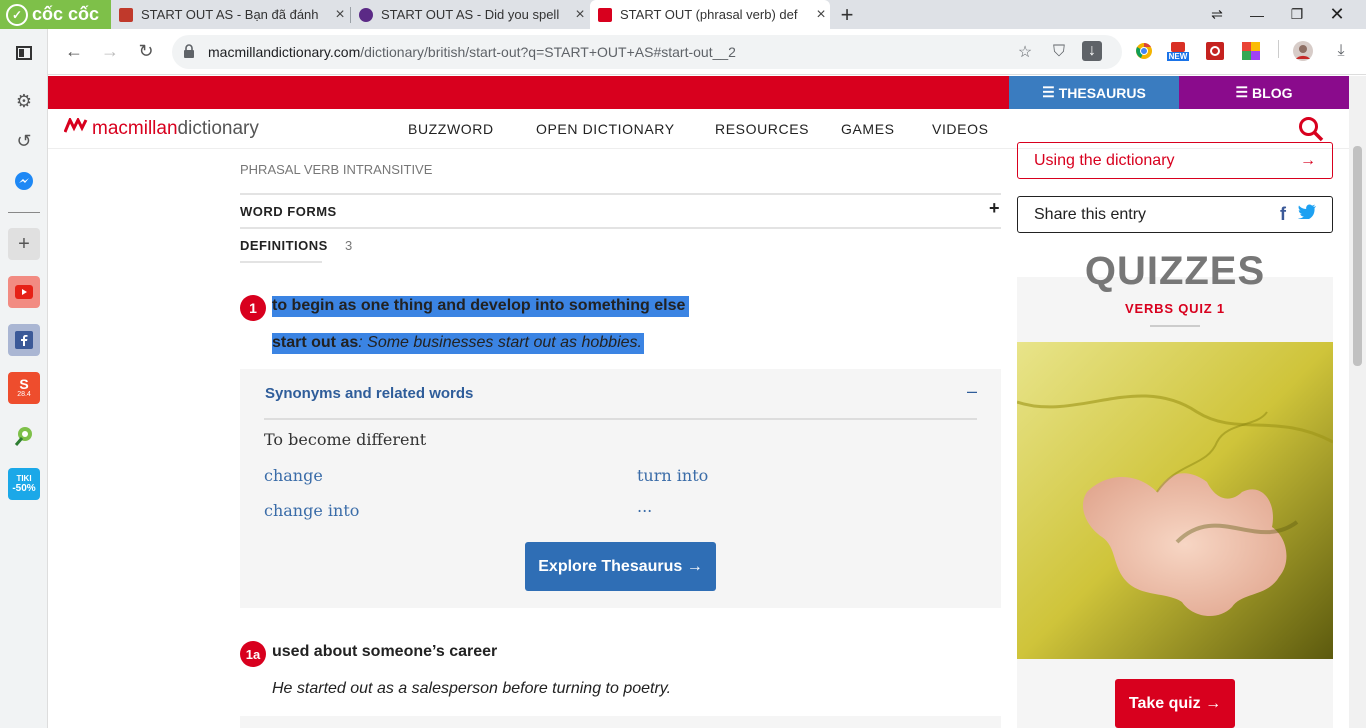  I want to click on add-icon: +, so click(24, 244).